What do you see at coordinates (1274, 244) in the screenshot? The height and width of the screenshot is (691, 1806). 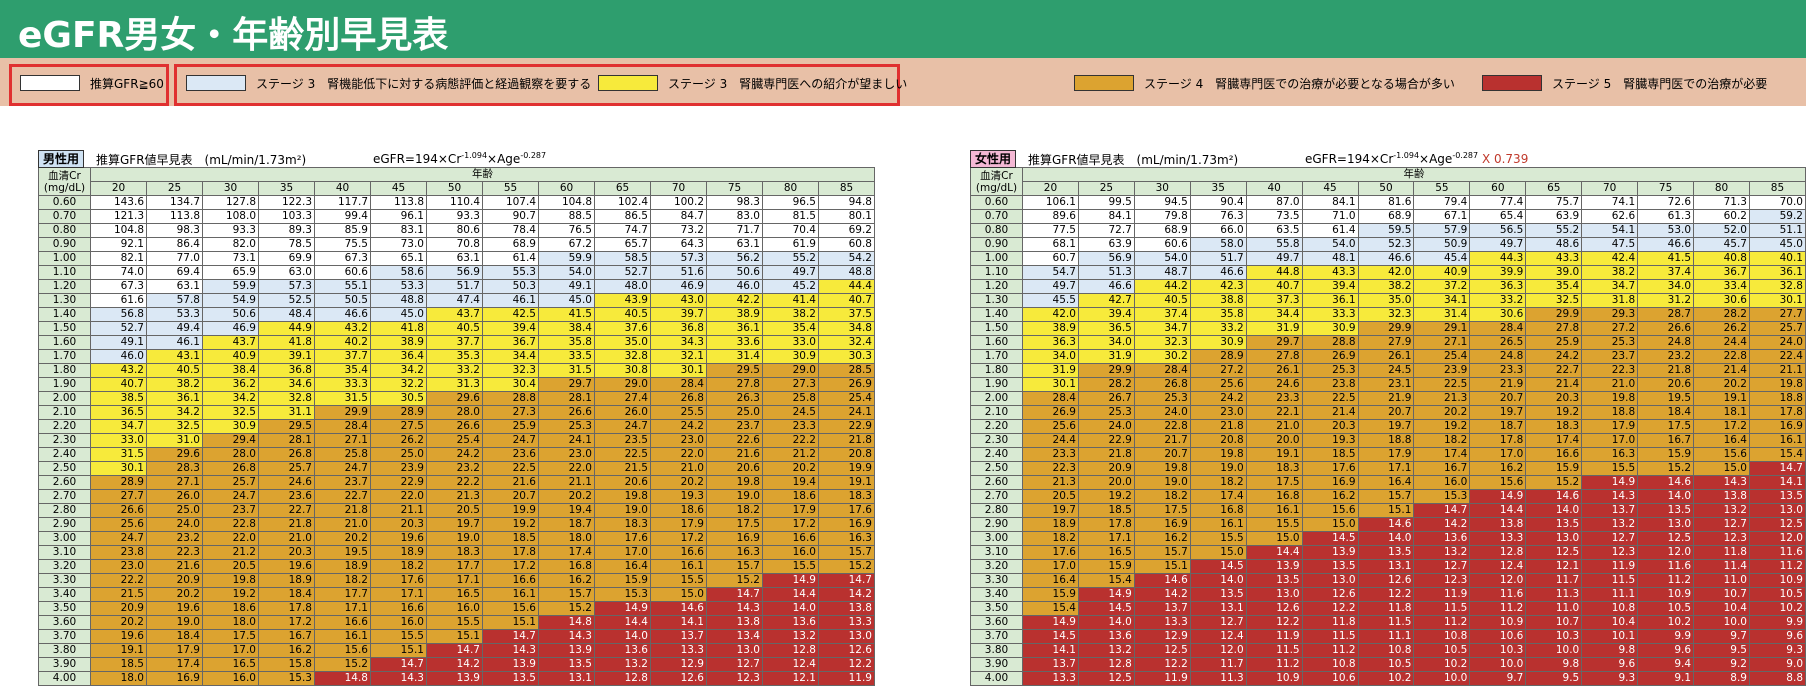 I see `egfr-cell: 55.8` at bounding box center [1274, 244].